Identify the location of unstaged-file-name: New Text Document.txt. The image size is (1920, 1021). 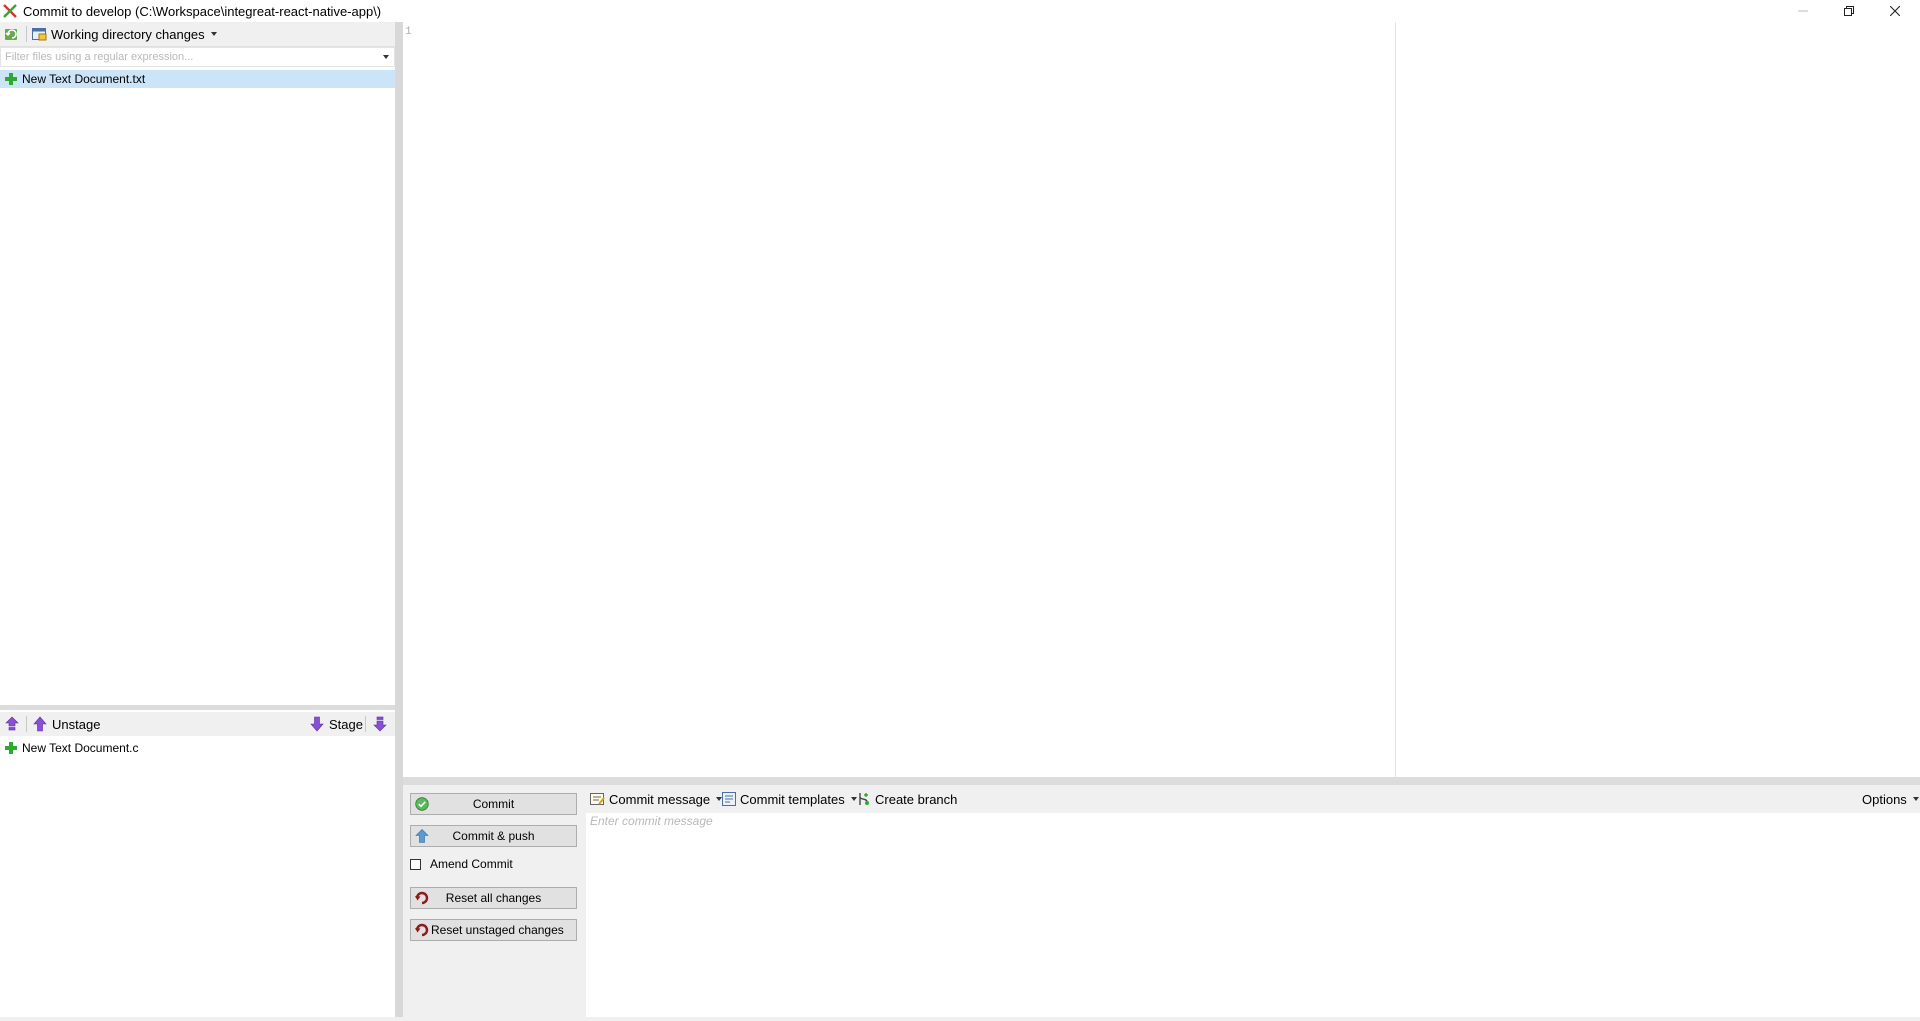
(84, 79).